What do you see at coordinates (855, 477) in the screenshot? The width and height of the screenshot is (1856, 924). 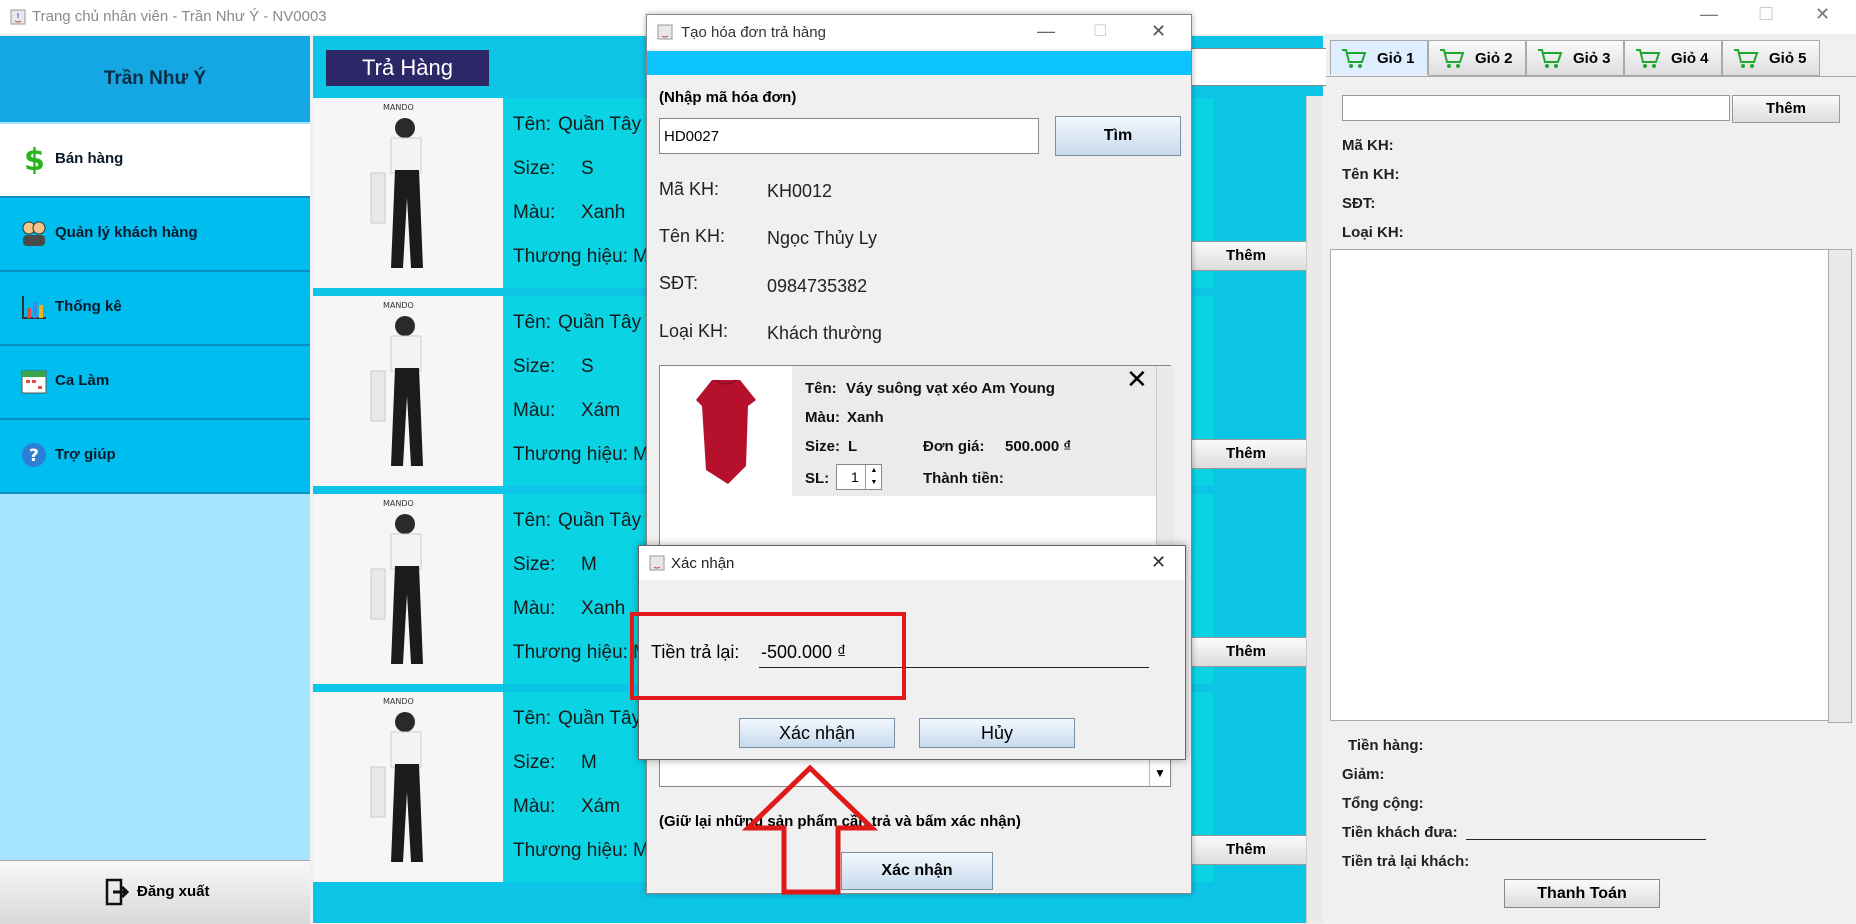 I see `quantity-value: 1` at bounding box center [855, 477].